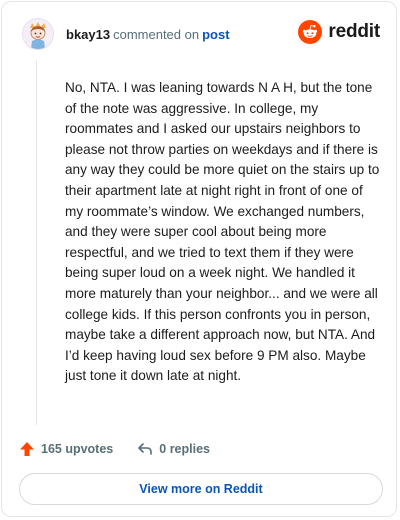 The image size is (400, 520). Describe the element at coordinates (184, 449) in the screenshot. I see `reply-count: 0 replies` at that location.